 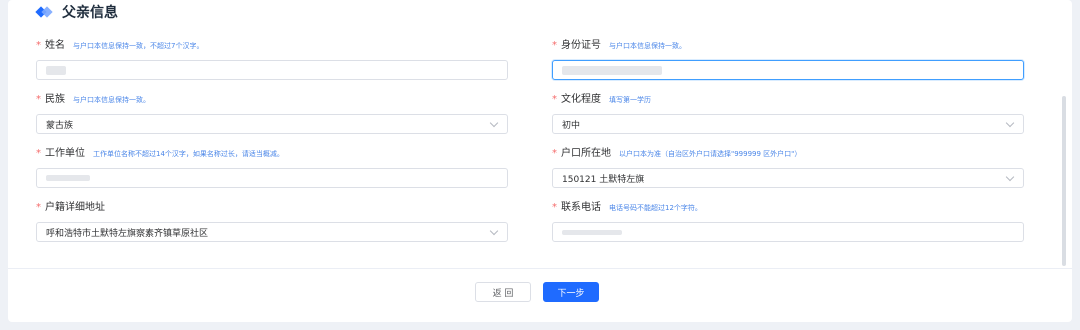 I want to click on id-number-input, so click(x=788, y=70).